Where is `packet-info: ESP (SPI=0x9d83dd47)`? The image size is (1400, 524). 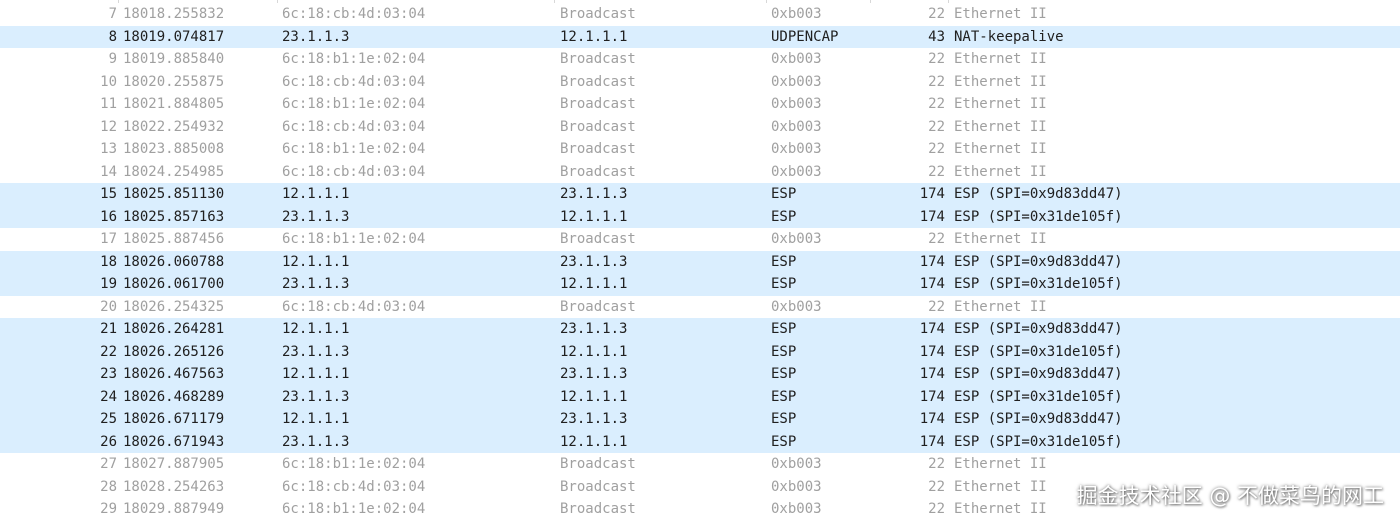
packet-info: ESP (SPI=0x9d83dd47) is located at coordinates (1038, 329).